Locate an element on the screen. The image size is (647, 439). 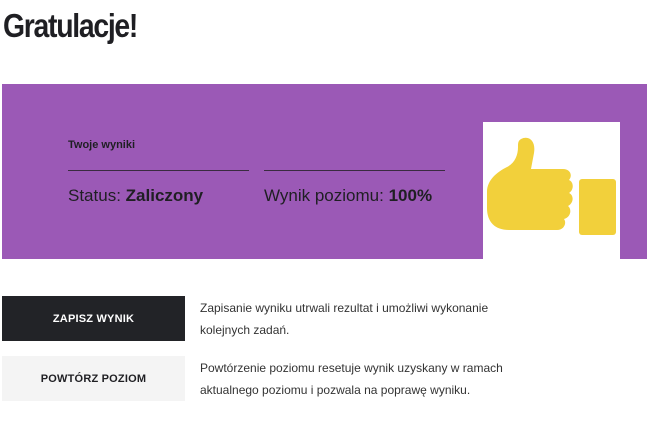
save-result-button: ZAPISZ WYNIK is located at coordinates (93, 318).